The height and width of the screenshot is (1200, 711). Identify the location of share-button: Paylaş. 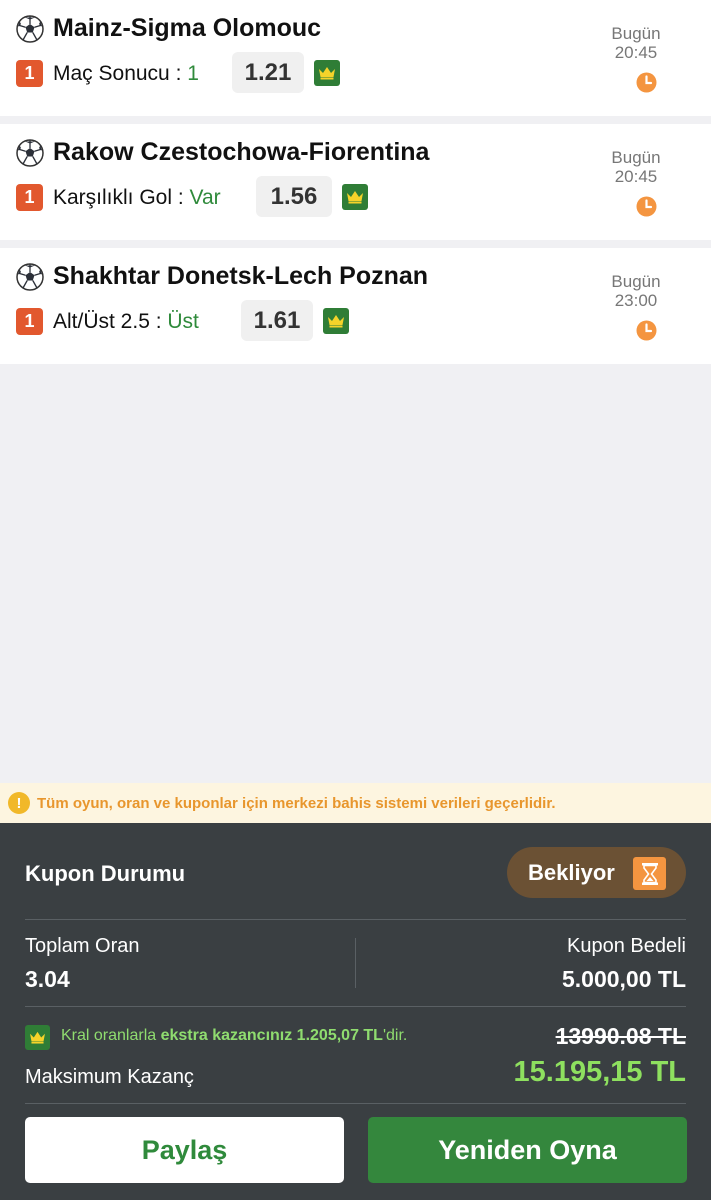
(184, 1150).